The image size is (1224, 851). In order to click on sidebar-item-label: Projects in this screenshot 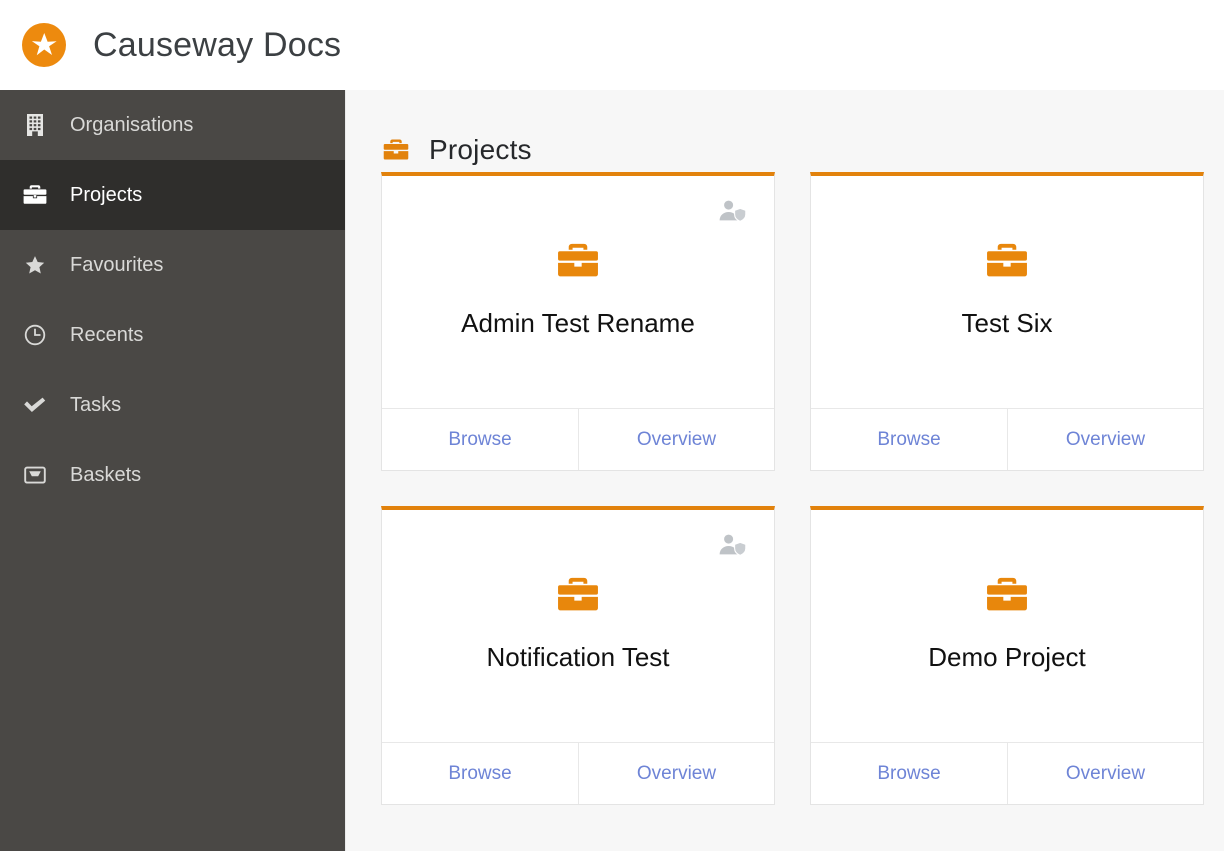, I will do `click(106, 195)`.